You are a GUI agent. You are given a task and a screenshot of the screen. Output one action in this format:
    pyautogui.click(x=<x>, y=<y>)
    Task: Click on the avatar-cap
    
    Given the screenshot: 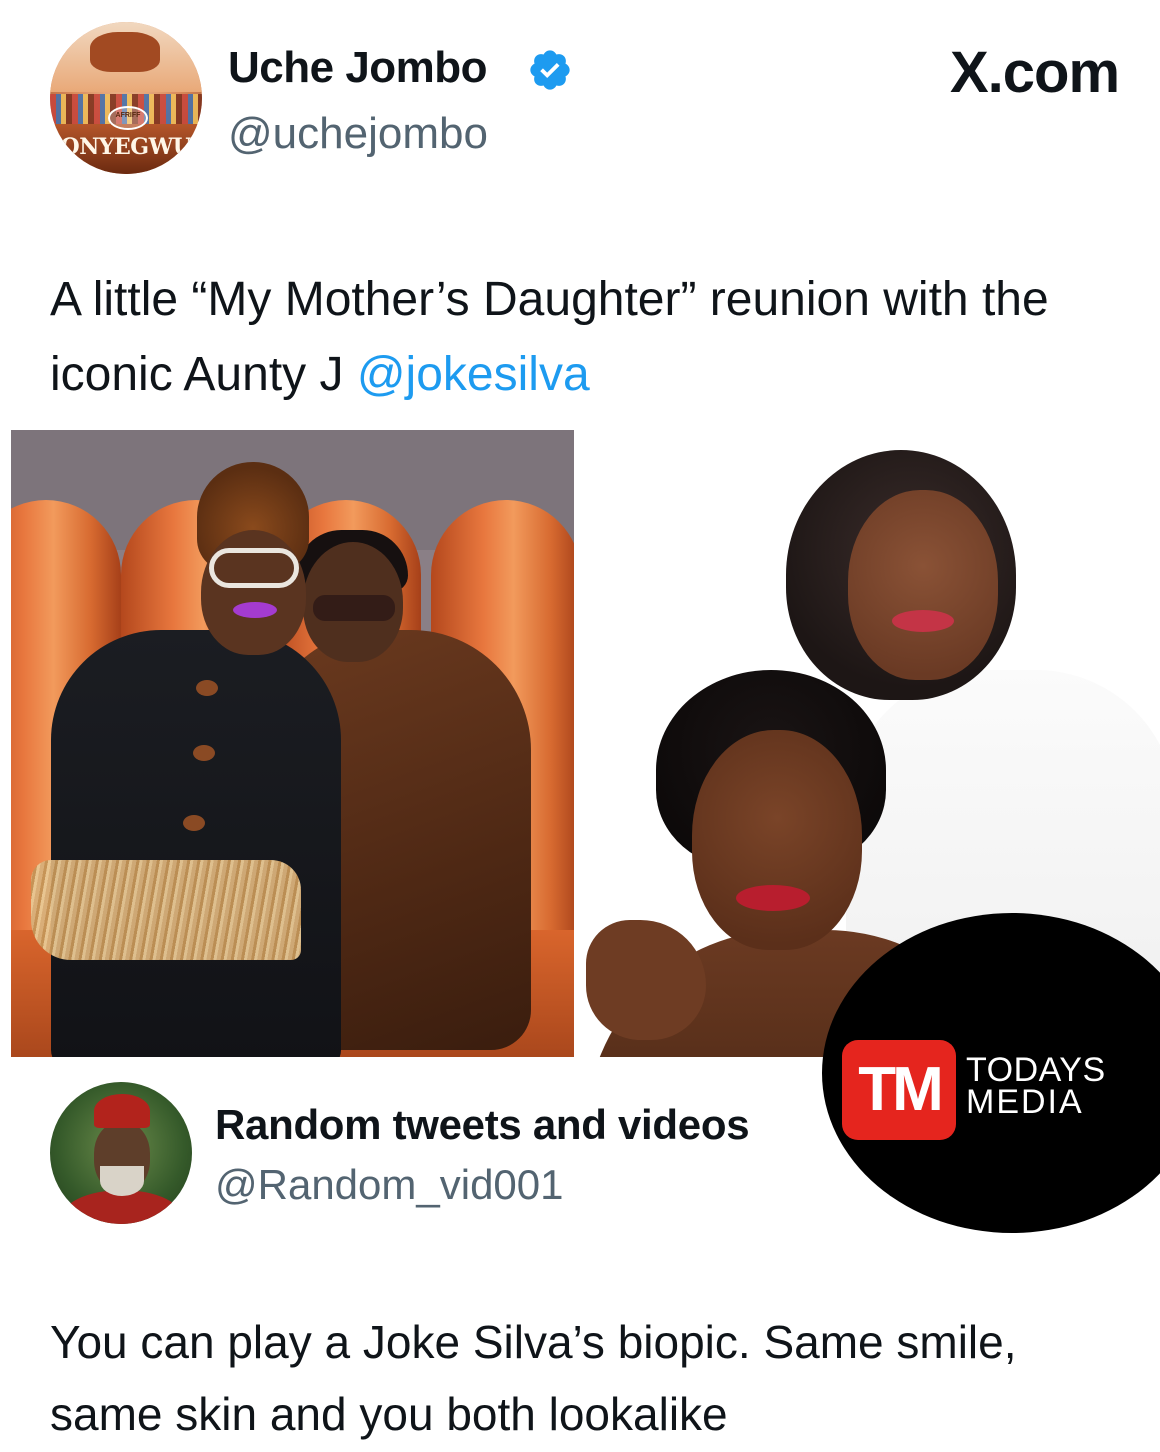 What is the action you would take?
    pyautogui.click(x=122, y=1111)
    